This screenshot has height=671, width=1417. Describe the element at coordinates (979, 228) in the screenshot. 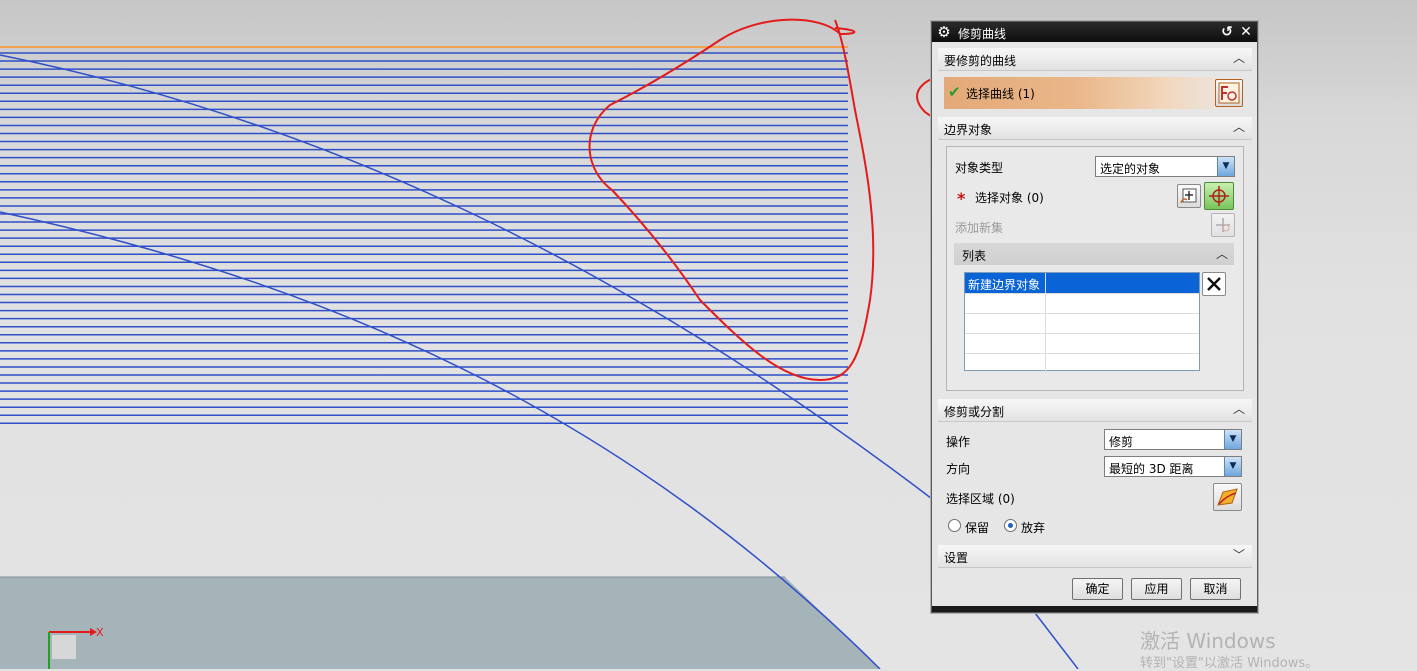

I see `add-new-set-label: 添加新集` at that location.